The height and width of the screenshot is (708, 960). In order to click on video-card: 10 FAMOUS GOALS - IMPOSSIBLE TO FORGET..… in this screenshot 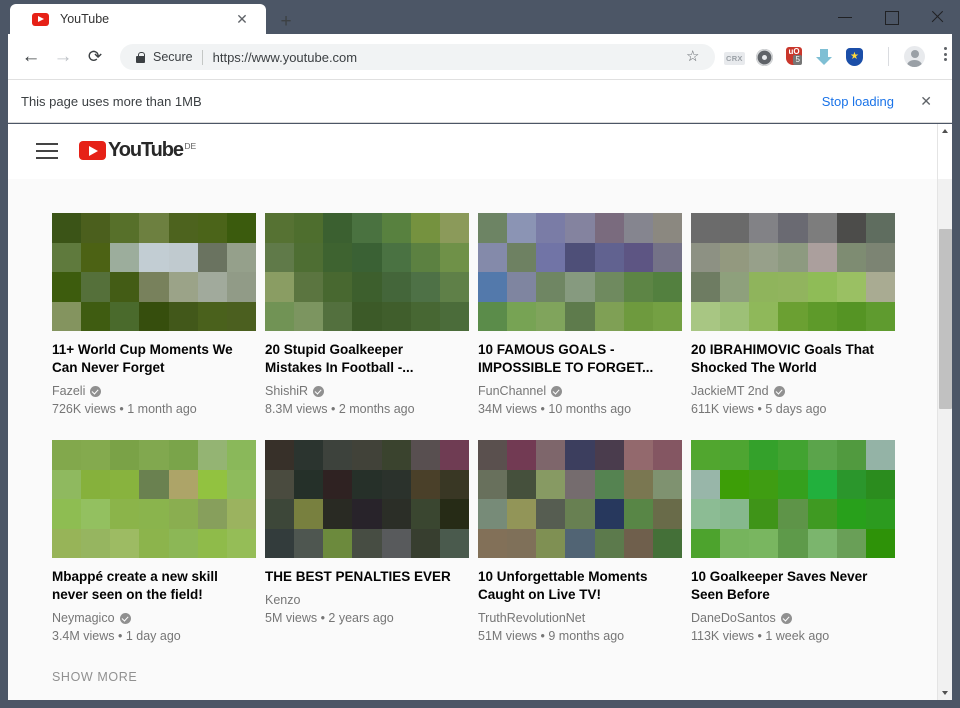, I will do `click(584, 314)`.